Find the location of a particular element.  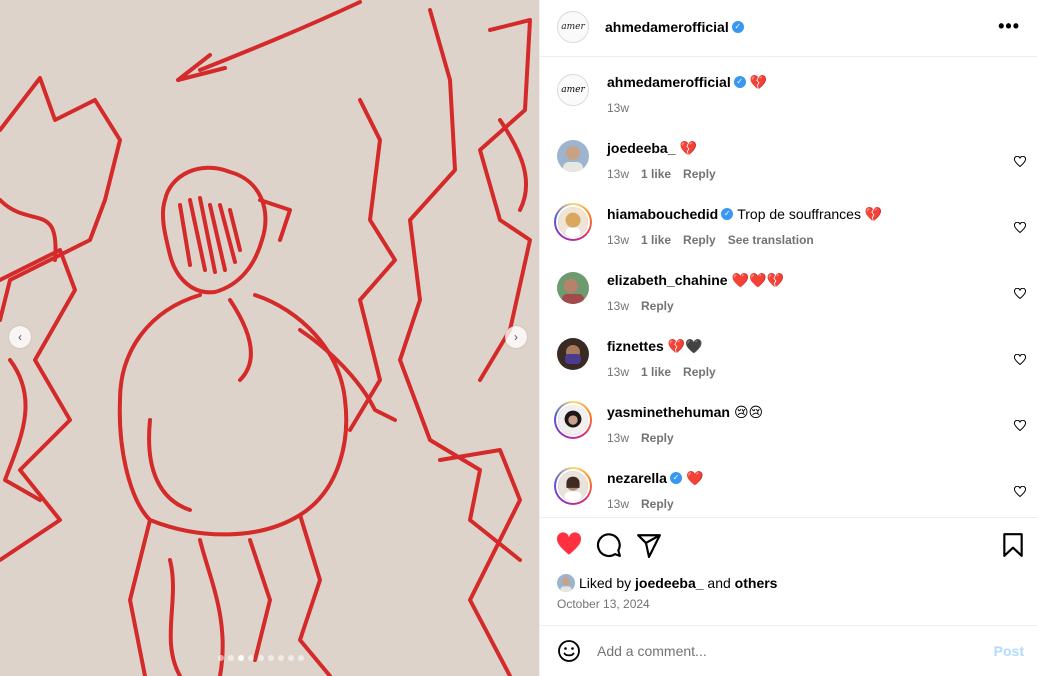

comment-text: elizabeth_chahine ❤️❤️💔 is located at coordinates (695, 280).